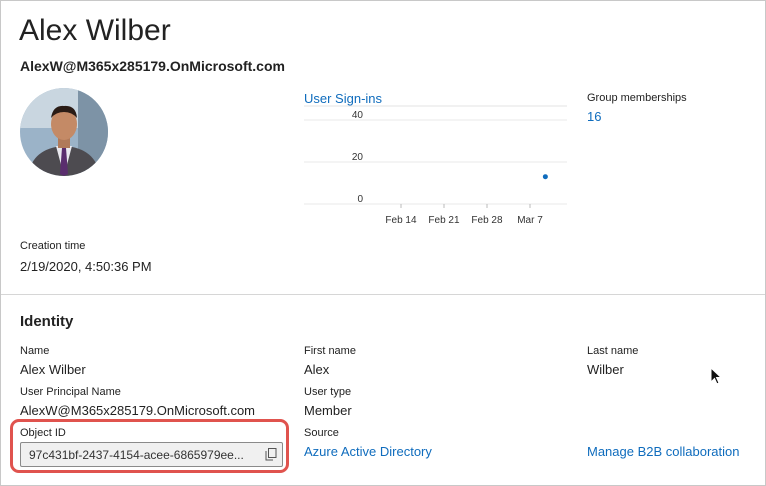  I want to click on upn-label: User Principal Name, so click(70, 392).